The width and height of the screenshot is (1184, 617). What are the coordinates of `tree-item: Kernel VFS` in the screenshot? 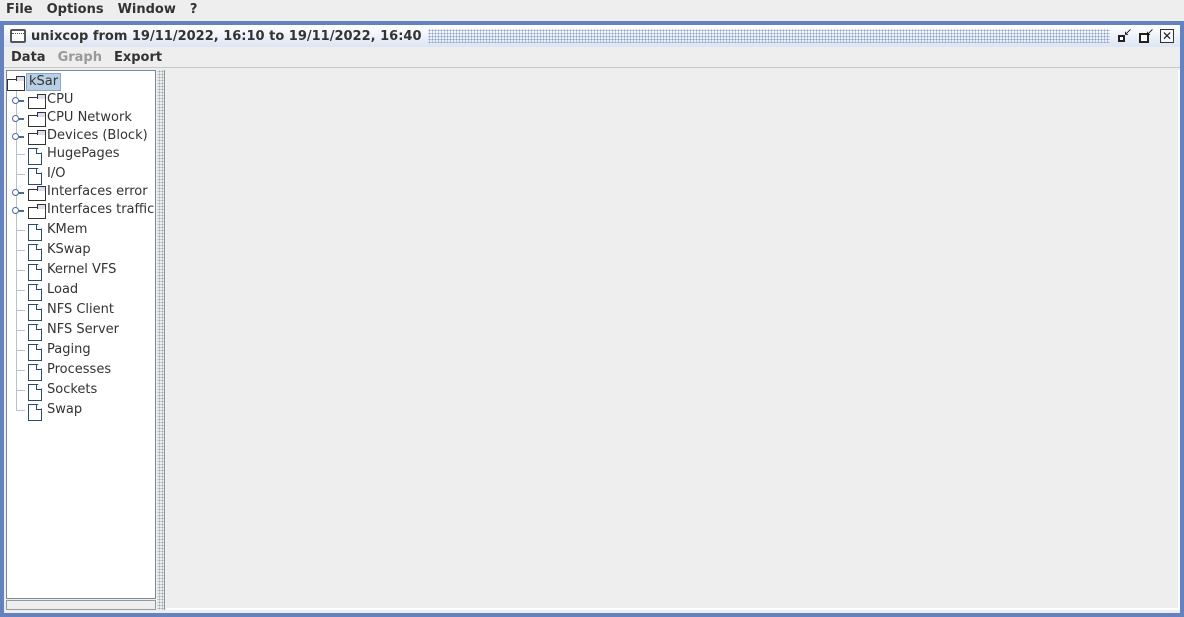 It's located at (81, 271).